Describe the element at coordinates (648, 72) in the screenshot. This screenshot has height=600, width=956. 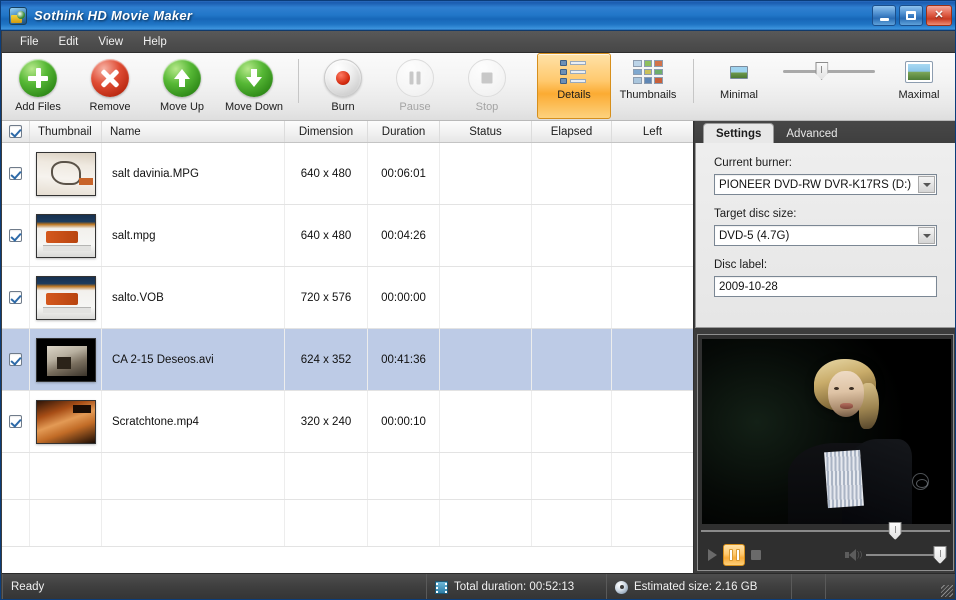
I see `thumbnails-view-icon` at that location.